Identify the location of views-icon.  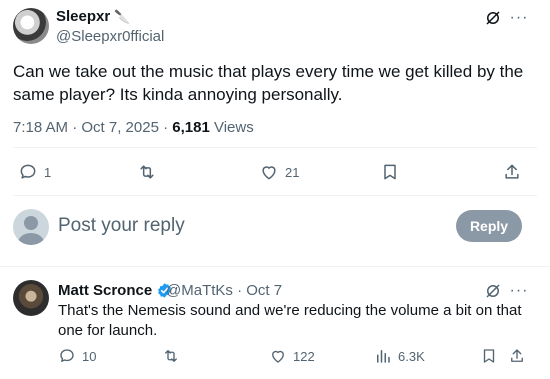
(383, 356).